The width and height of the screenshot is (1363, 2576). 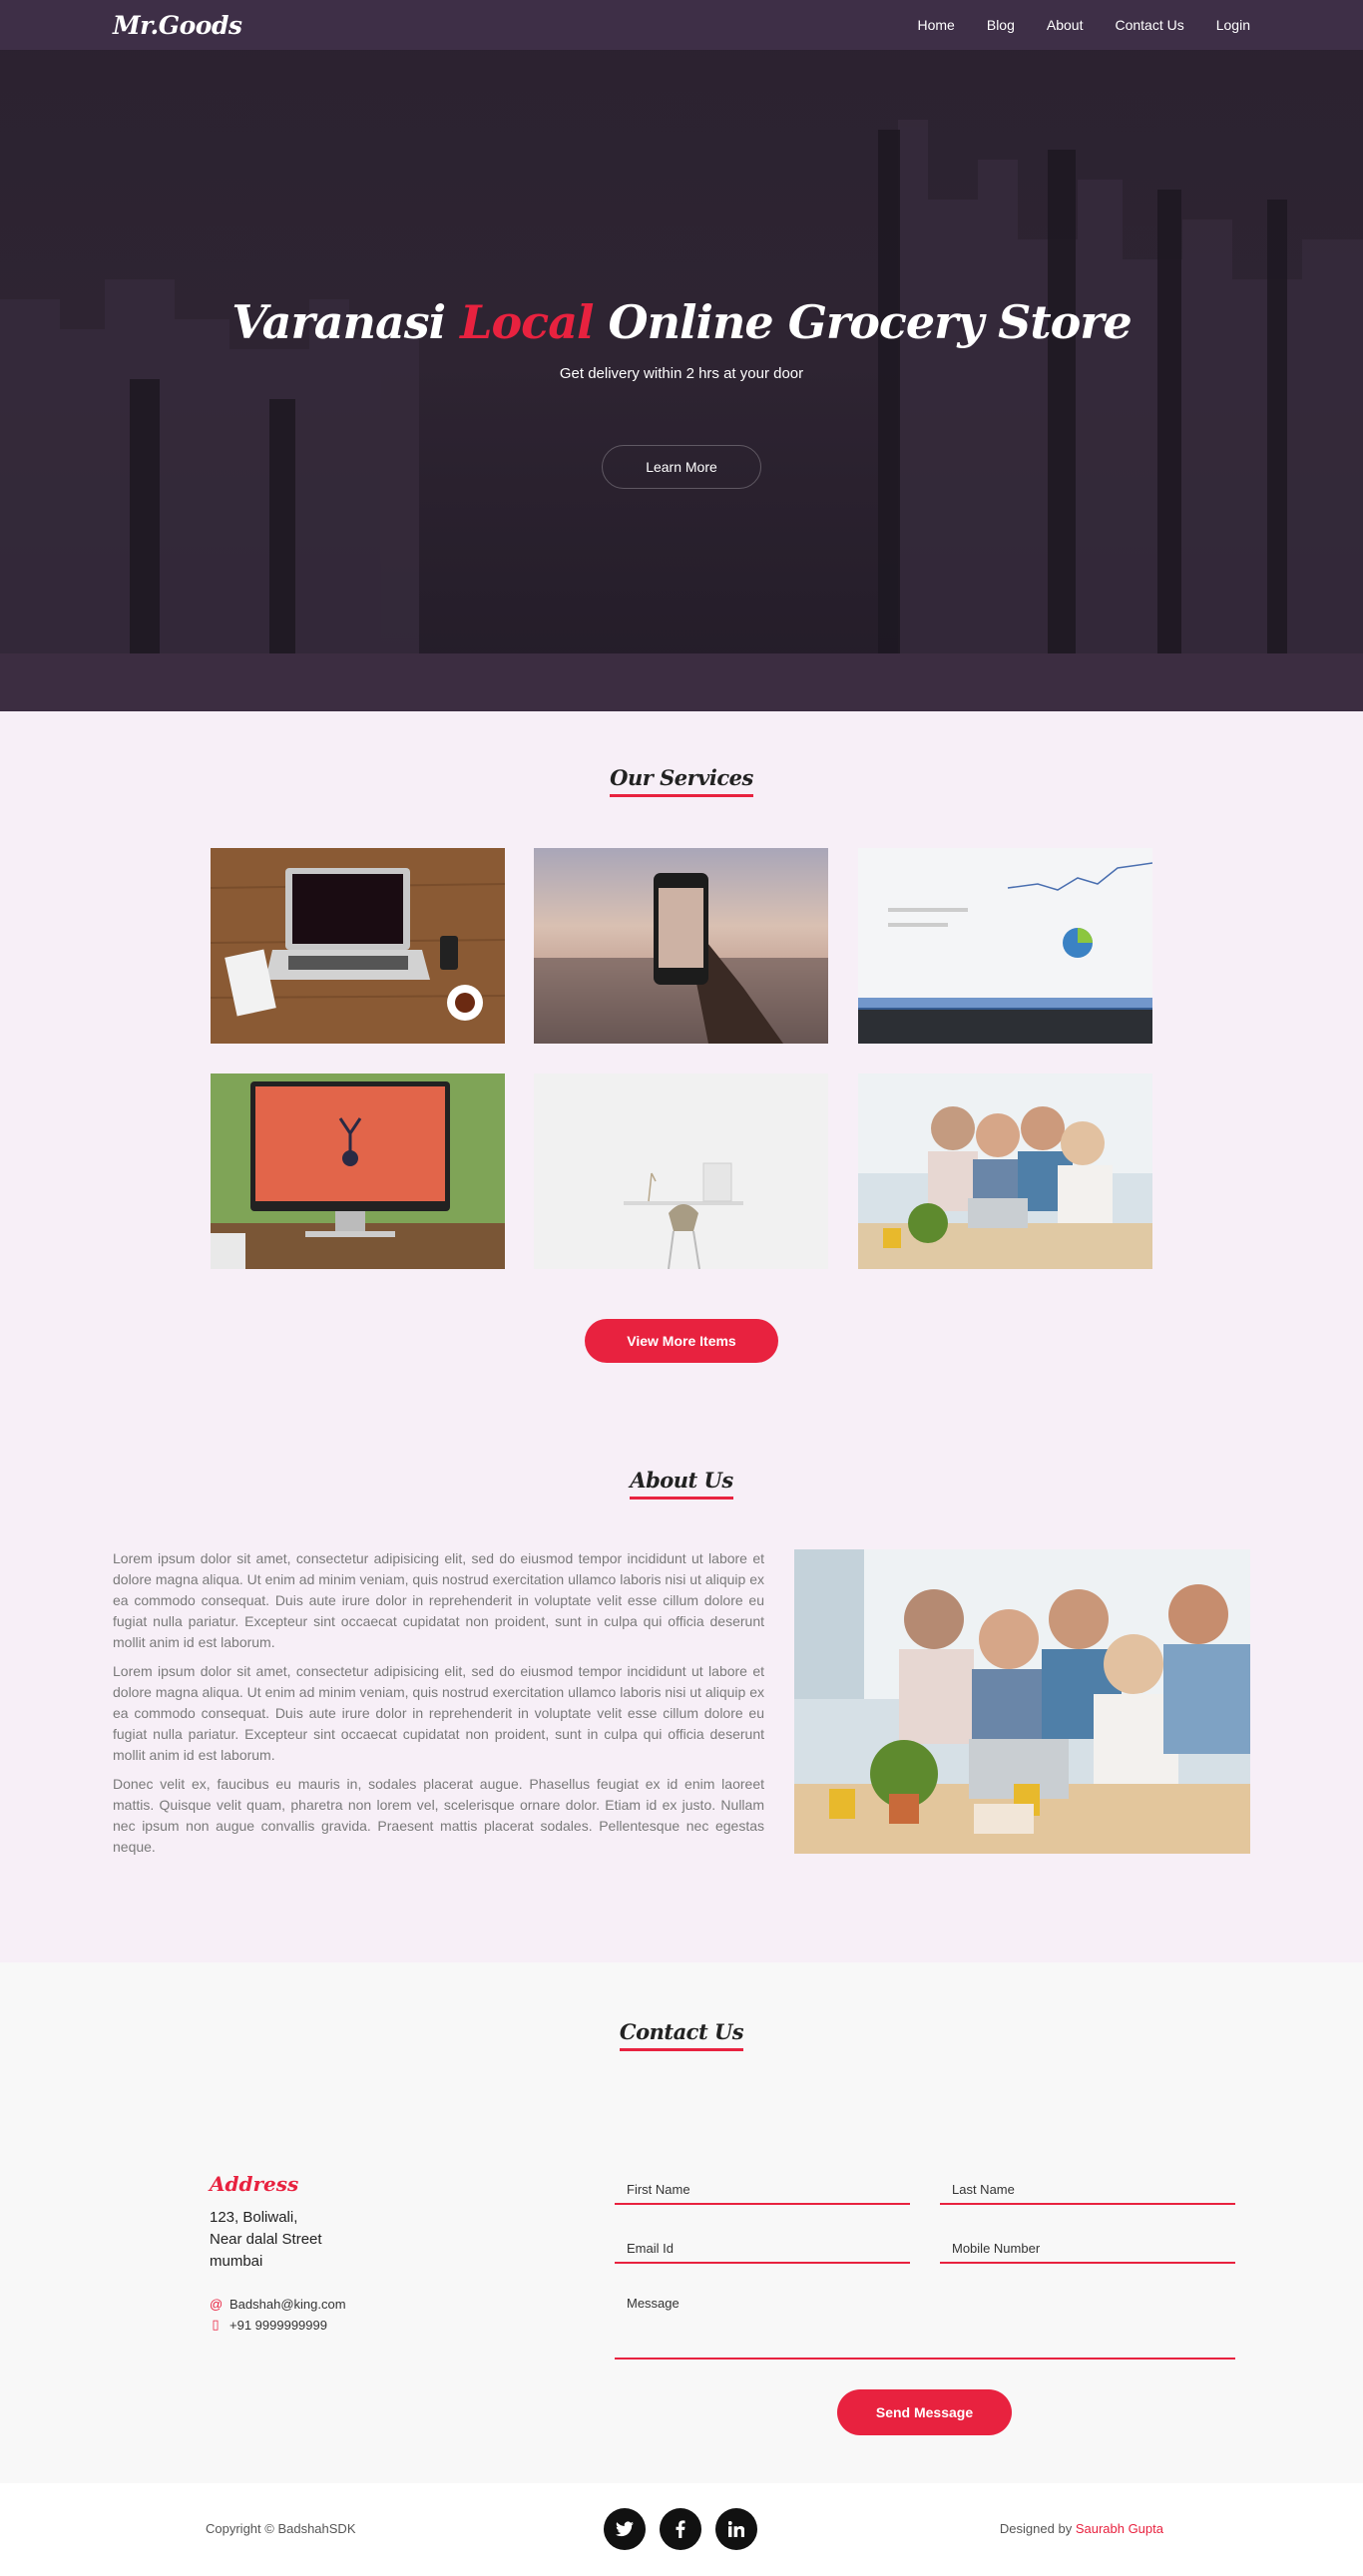 I want to click on last-name-placeholder: Last Name, so click(x=984, y=2189).